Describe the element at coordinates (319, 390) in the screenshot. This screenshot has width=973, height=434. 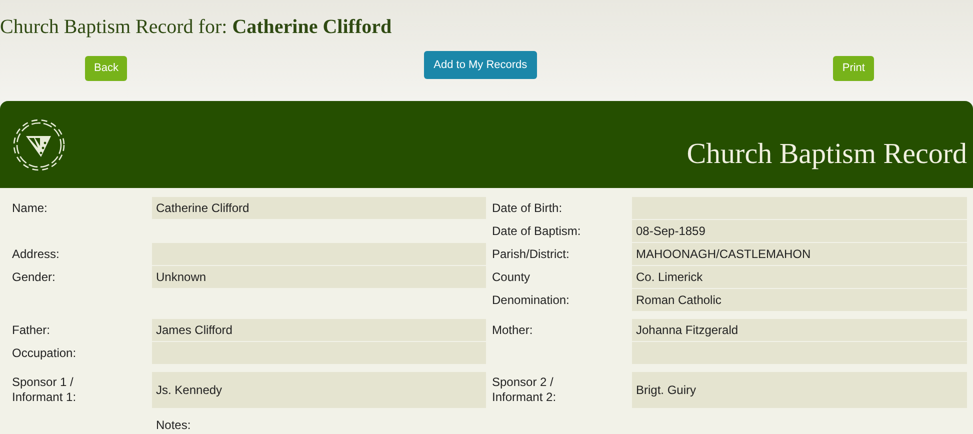
I see `field-value: Js. Kennedy` at that location.